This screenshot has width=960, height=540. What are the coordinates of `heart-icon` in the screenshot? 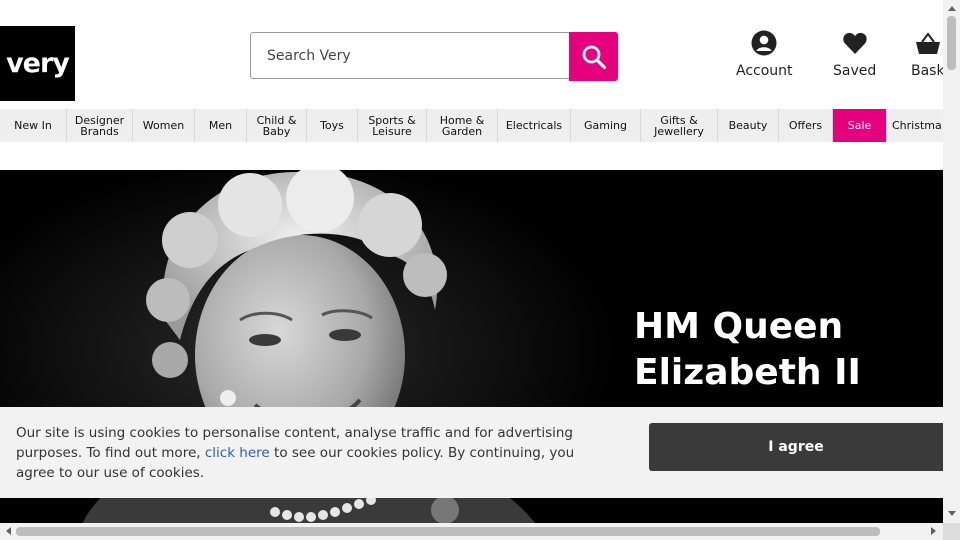 It's located at (854, 43).